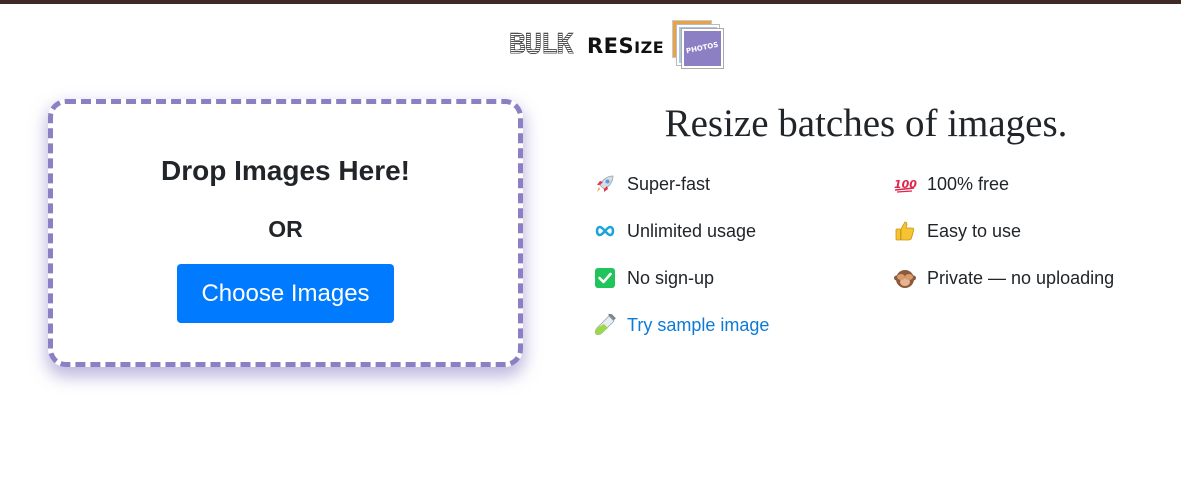 This screenshot has width=1181, height=495. Describe the element at coordinates (974, 230) in the screenshot. I see `feature-label: Easy to use` at that location.